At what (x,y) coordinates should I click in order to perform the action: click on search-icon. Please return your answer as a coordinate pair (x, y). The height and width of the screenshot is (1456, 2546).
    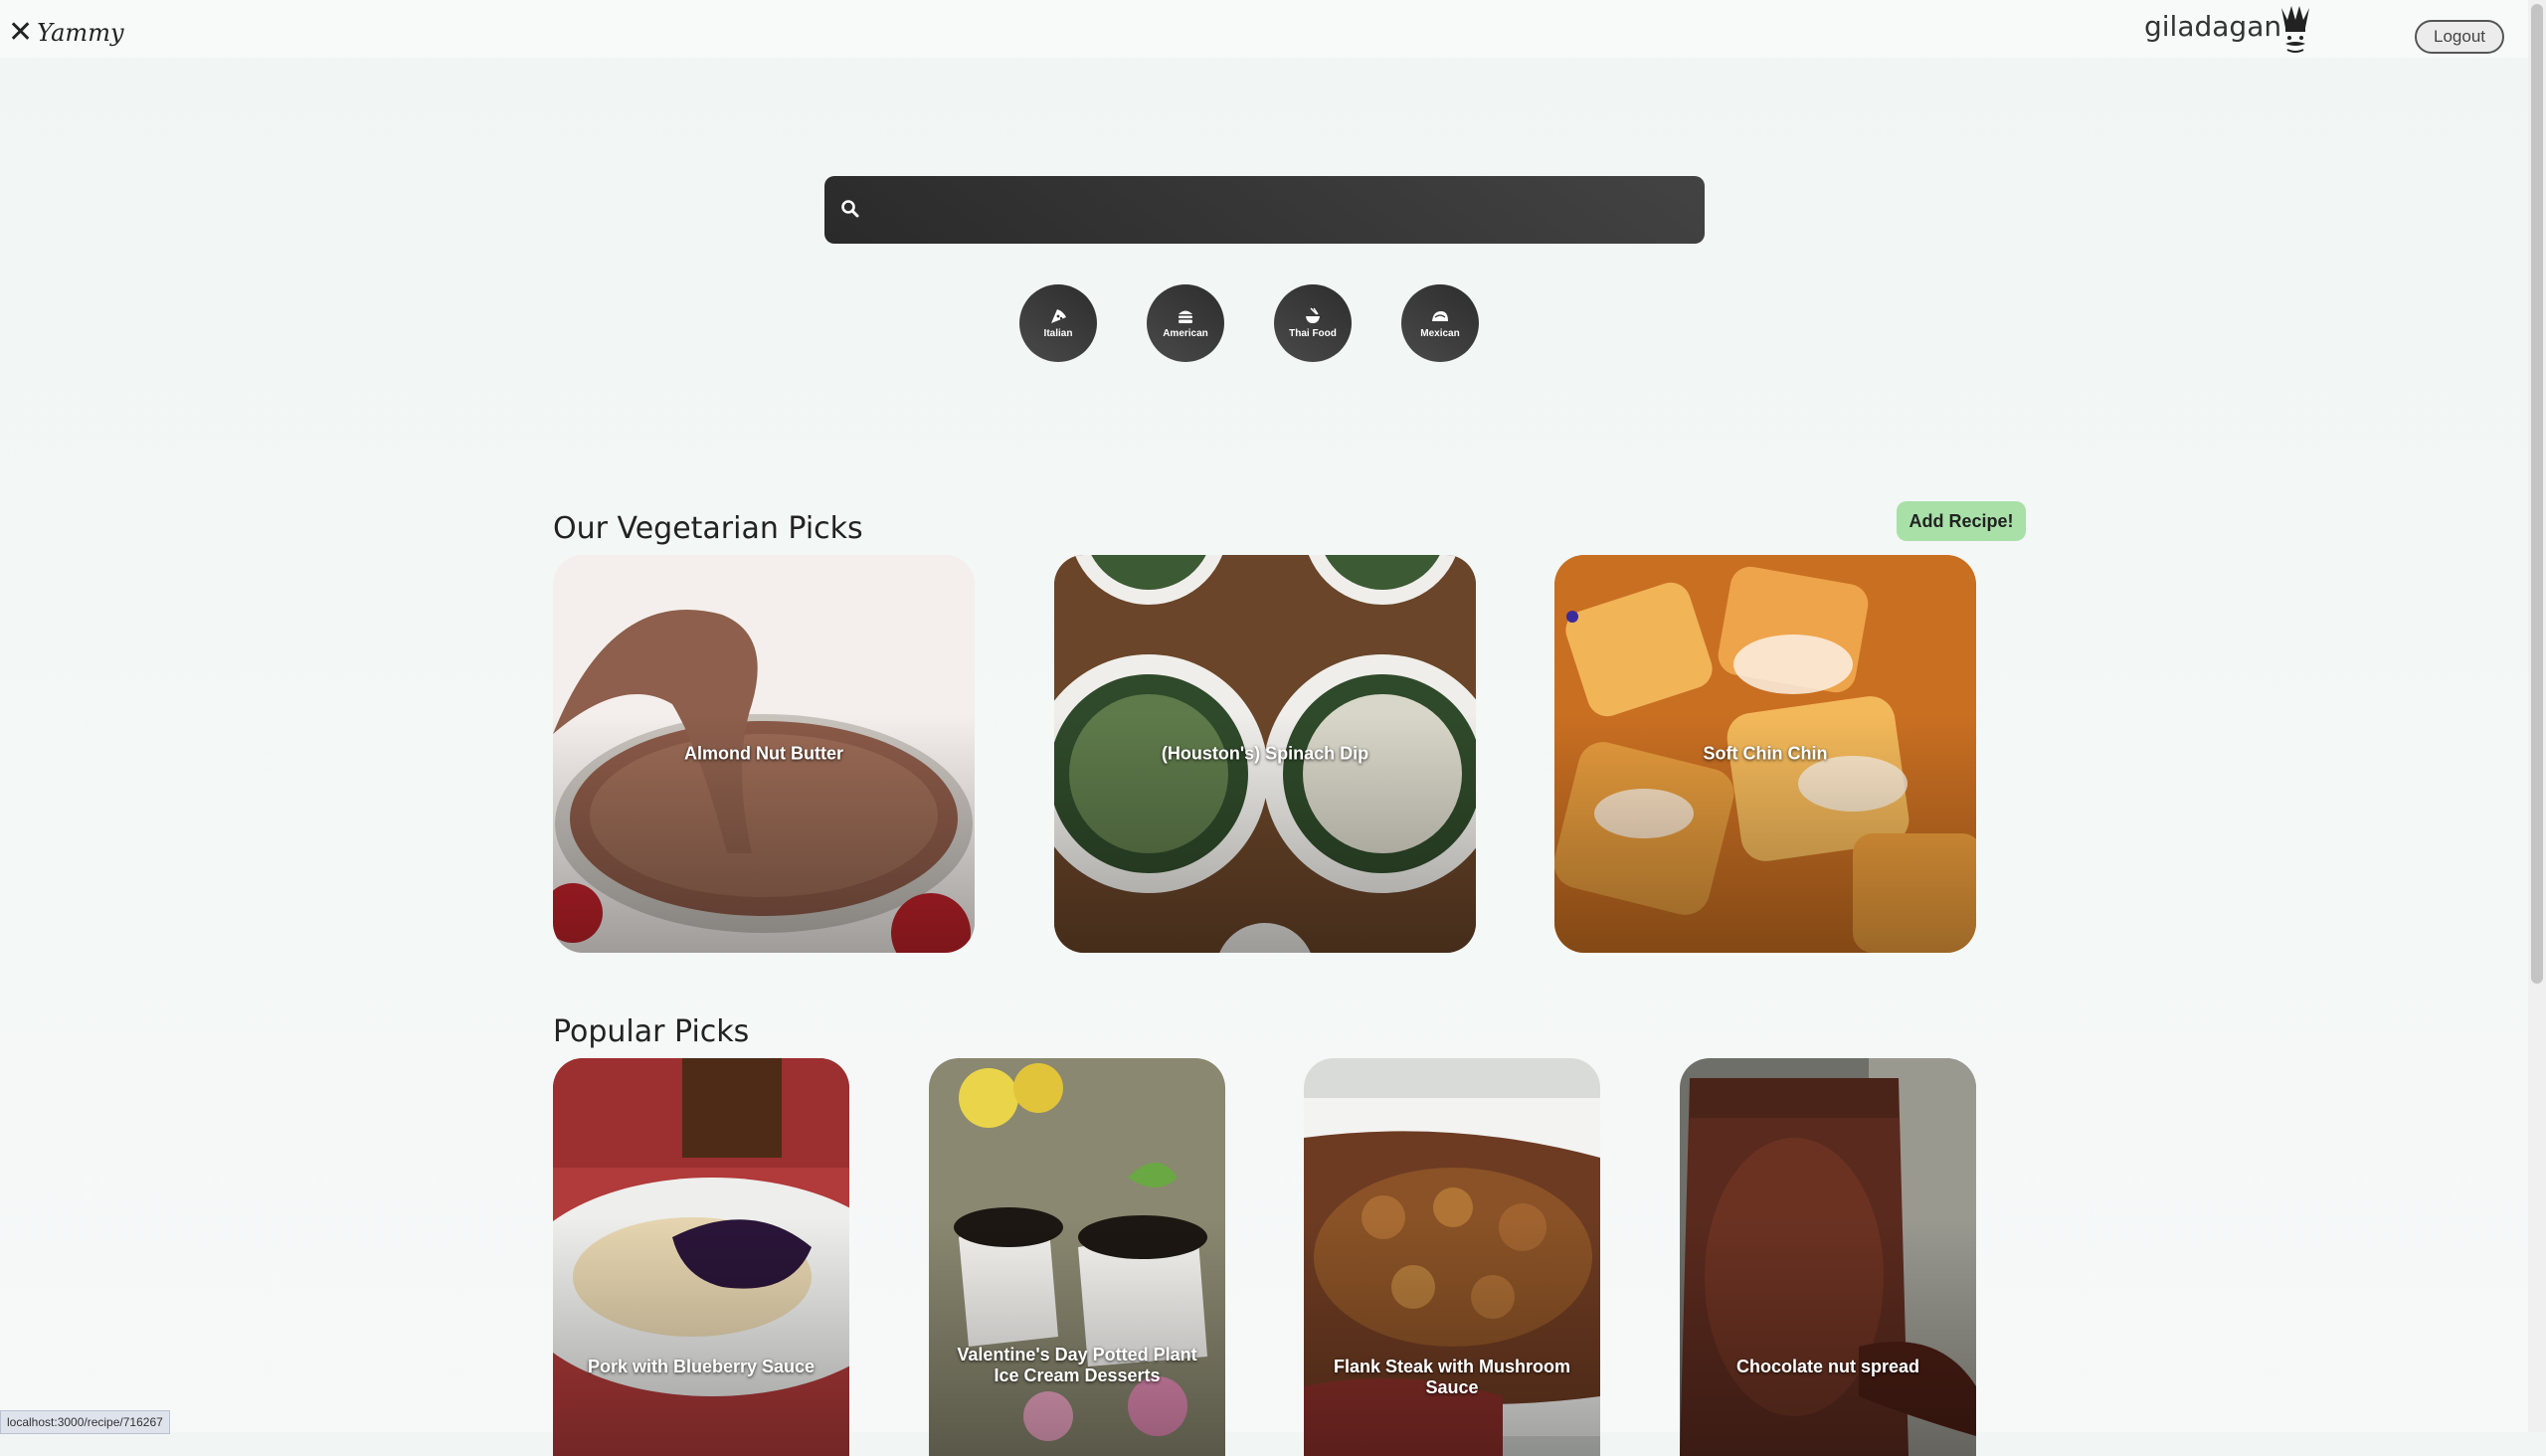
    Looking at the image, I should click on (850, 209).